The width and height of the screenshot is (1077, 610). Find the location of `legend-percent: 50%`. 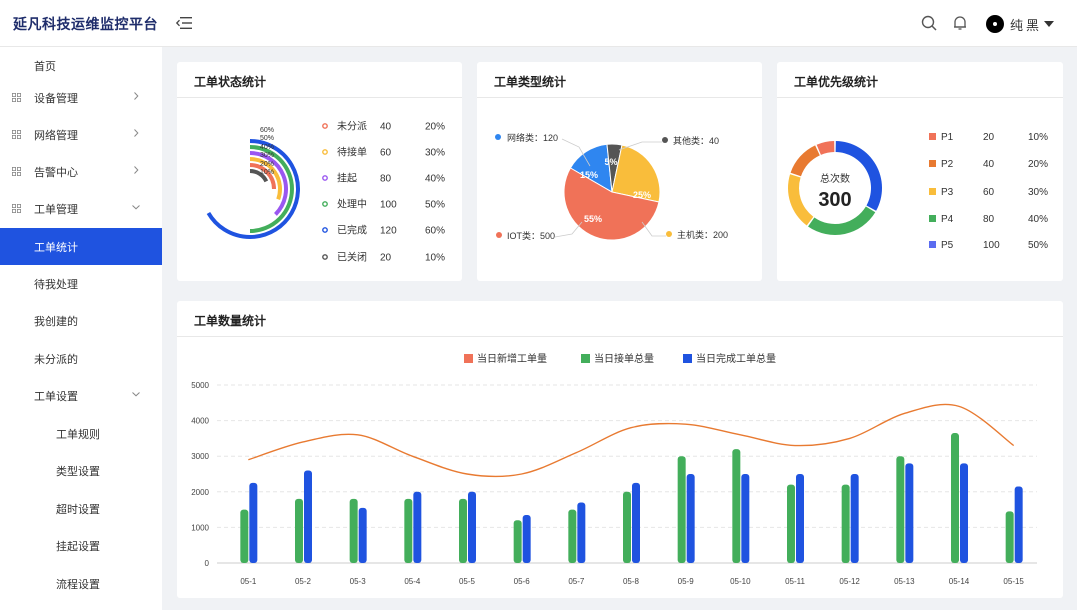

legend-percent: 50% is located at coordinates (1038, 245).